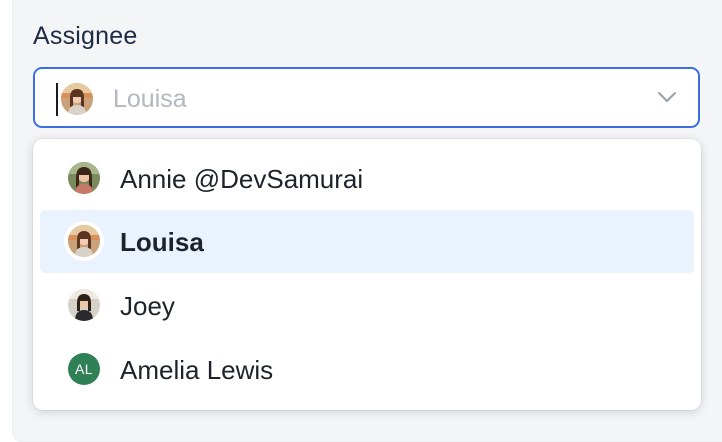 This screenshot has height=442, width=722. What do you see at coordinates (367, 305) in the screenshot?
I see `option-joey: Joey` at bounding box center [367, 305].